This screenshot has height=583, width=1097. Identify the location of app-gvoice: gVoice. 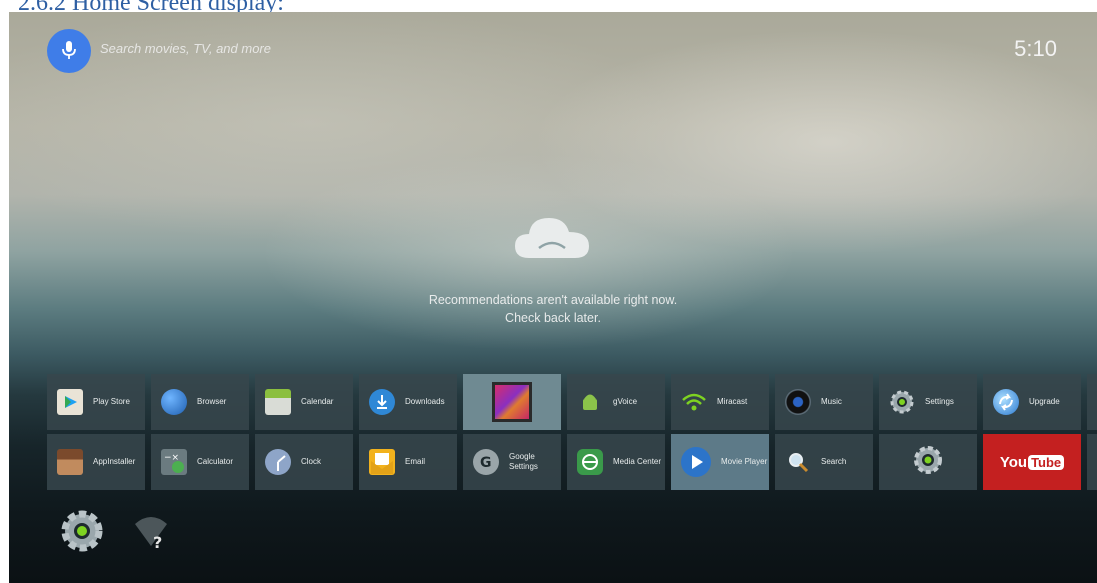
(616, 402).